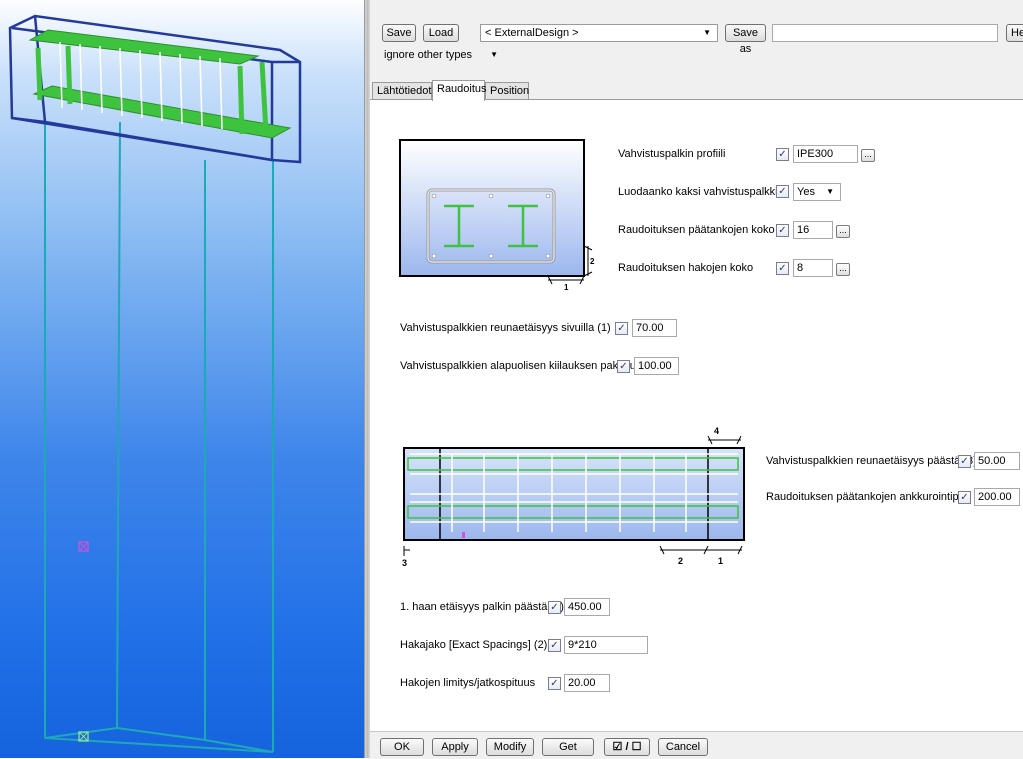 This screenshot has width=1023, height=759. I want to click on first-stirrup-input: 450.00, so click(587, 607).